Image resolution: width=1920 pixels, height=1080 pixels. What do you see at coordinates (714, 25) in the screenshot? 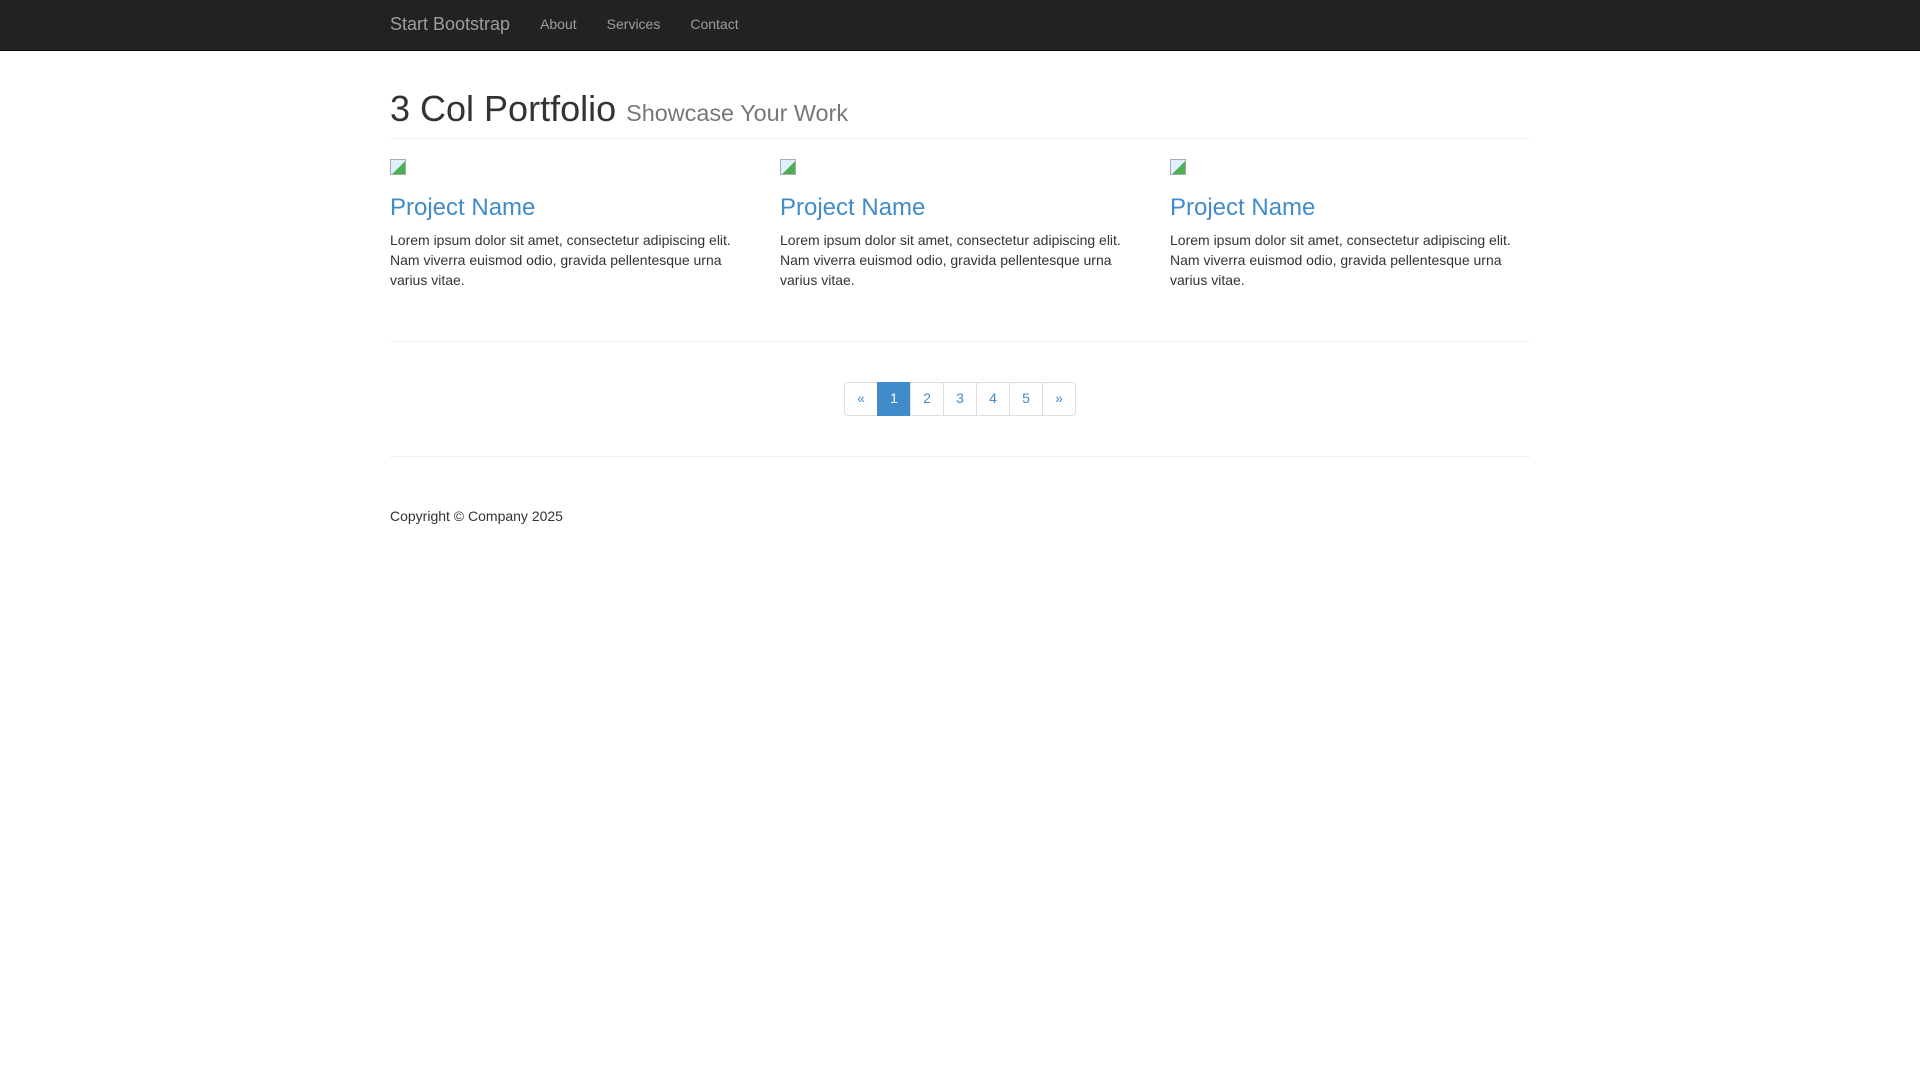
I see `nav-contact: Contact` at bounding box center [714, 25].